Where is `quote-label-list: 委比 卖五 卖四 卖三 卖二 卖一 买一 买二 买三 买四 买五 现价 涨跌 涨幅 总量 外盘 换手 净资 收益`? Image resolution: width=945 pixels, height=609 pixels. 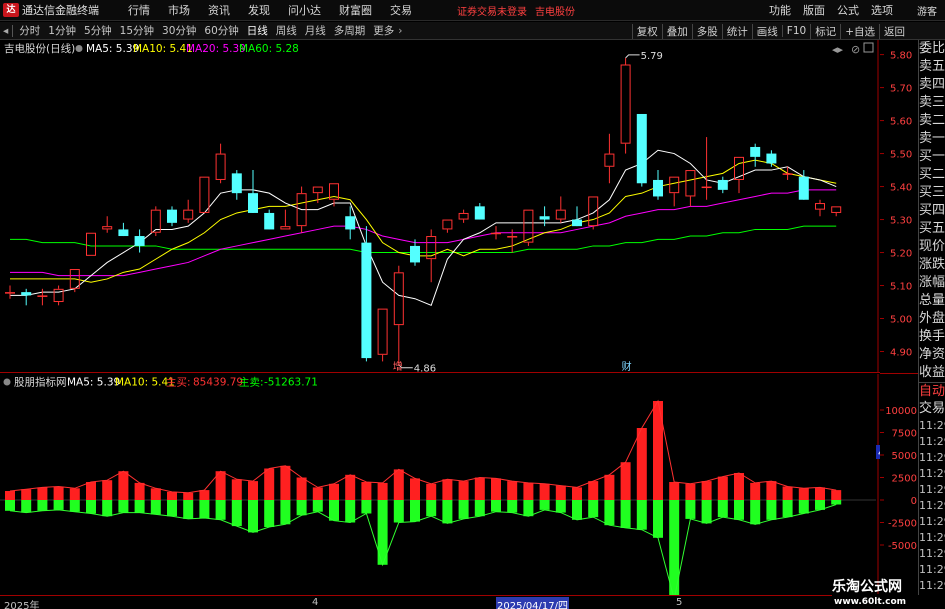 quote-label-list: 委比 卖五 卖四 卖三 卖二 卖一 买一 买二 买三 买四 买五 现价 涨跌 涨幅 总量 外盘 换手 净资 收益 is located at coordinates (932, 211).